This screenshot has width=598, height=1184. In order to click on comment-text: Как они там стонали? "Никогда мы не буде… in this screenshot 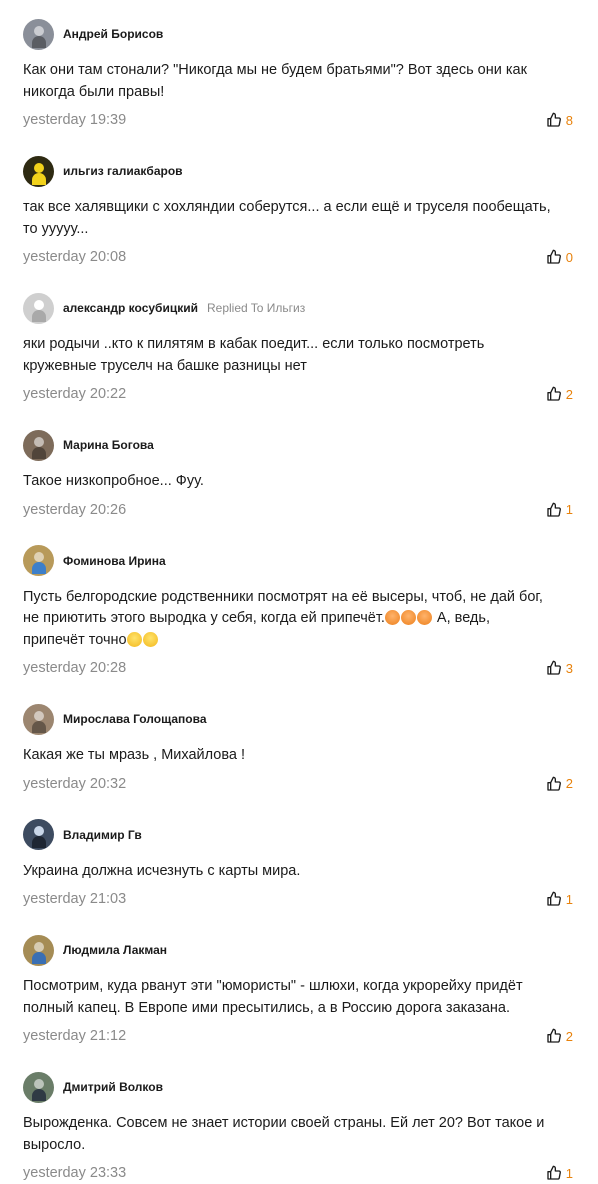, I will do `click(275, 81)`.